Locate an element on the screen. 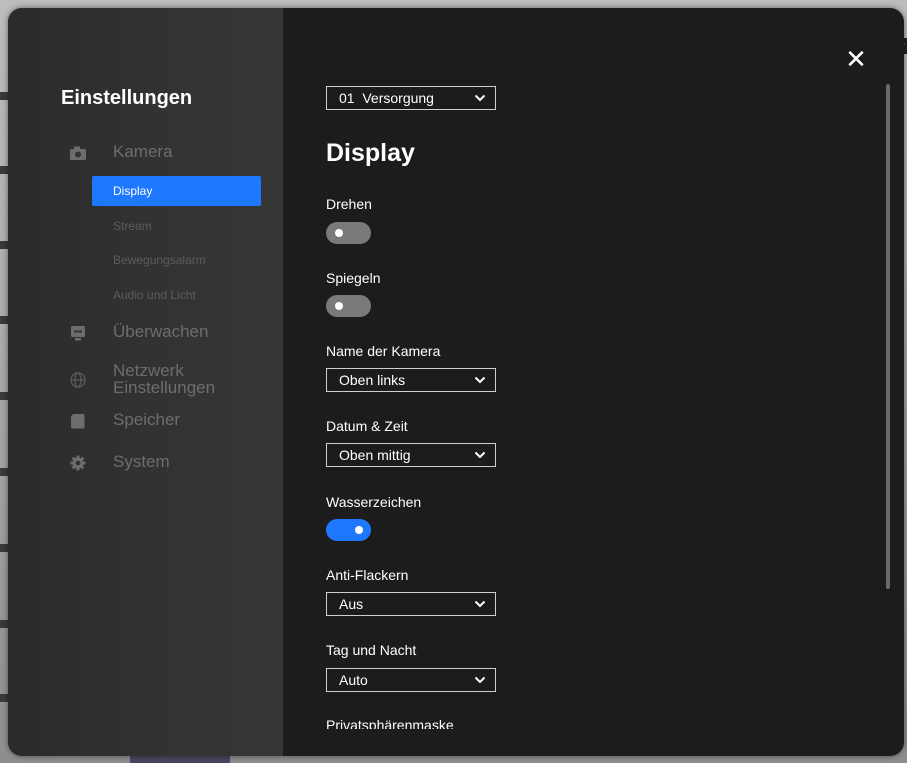 This screenshot has height=763, width=907. sidebar-item-system: System is located at coordinates (119, 463).